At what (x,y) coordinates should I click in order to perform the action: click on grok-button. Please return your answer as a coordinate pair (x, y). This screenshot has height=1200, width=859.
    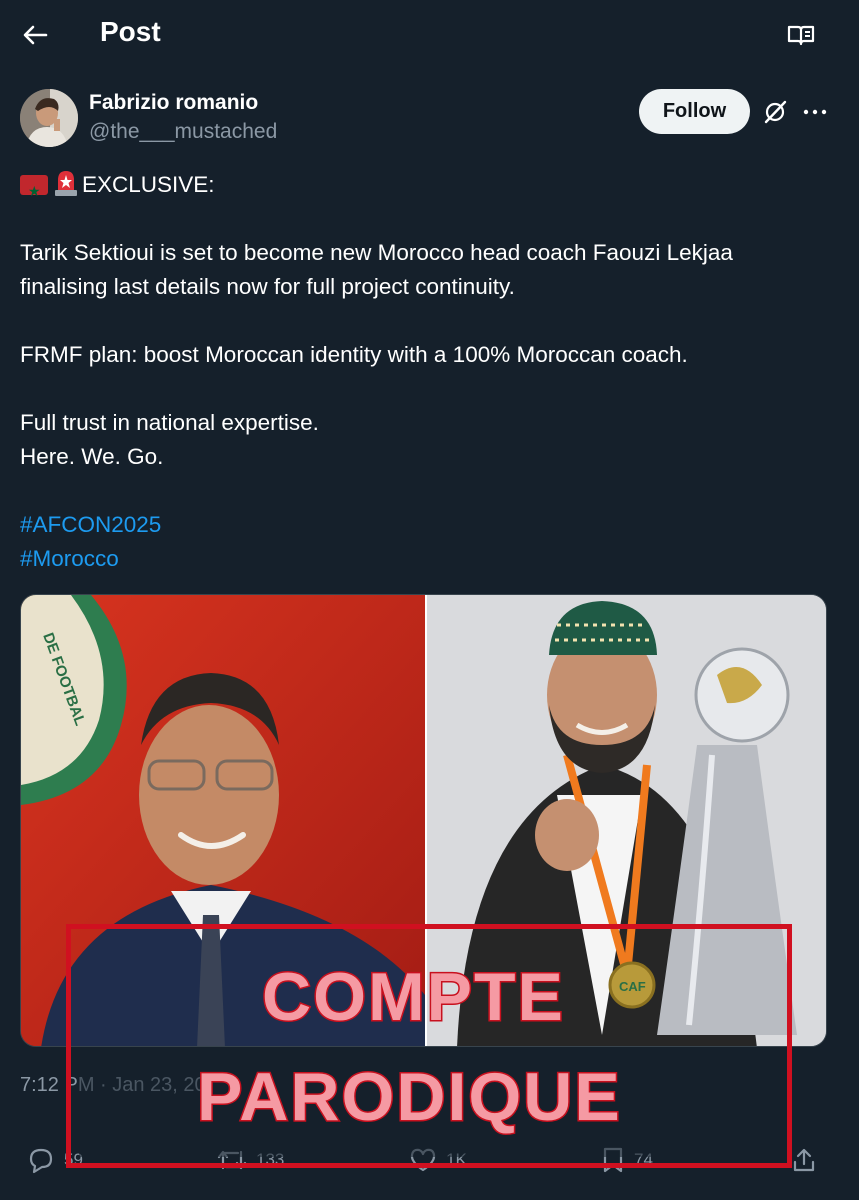
    Looking at the image, I should click on (775, 112).